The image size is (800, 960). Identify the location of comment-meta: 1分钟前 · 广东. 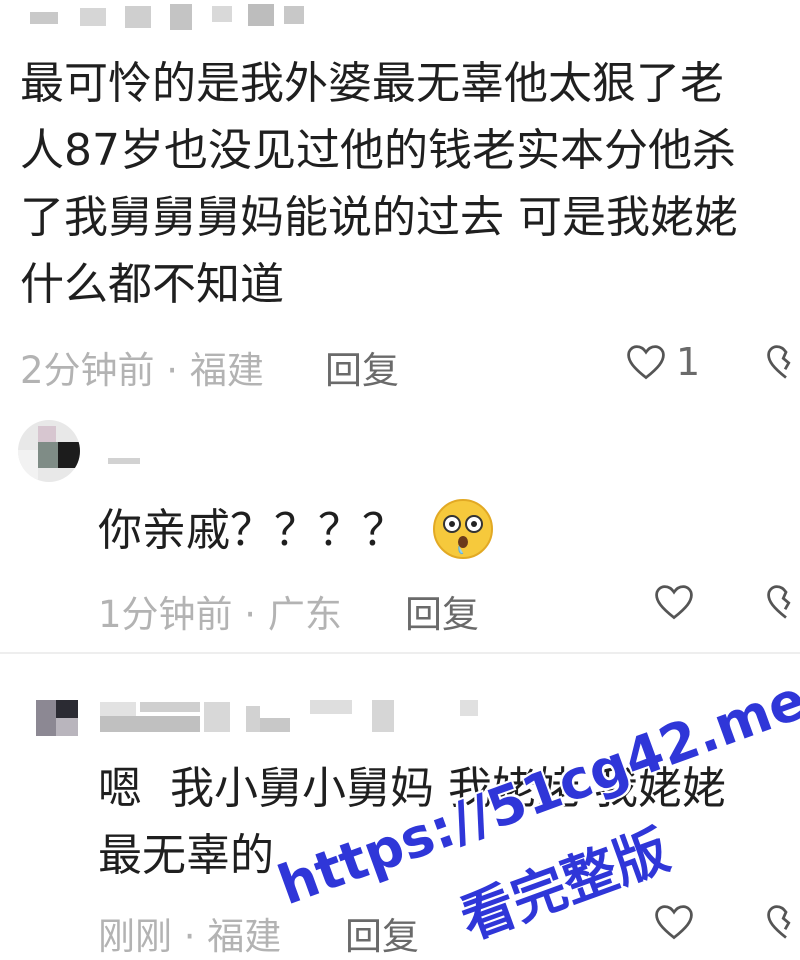
(220, 614).